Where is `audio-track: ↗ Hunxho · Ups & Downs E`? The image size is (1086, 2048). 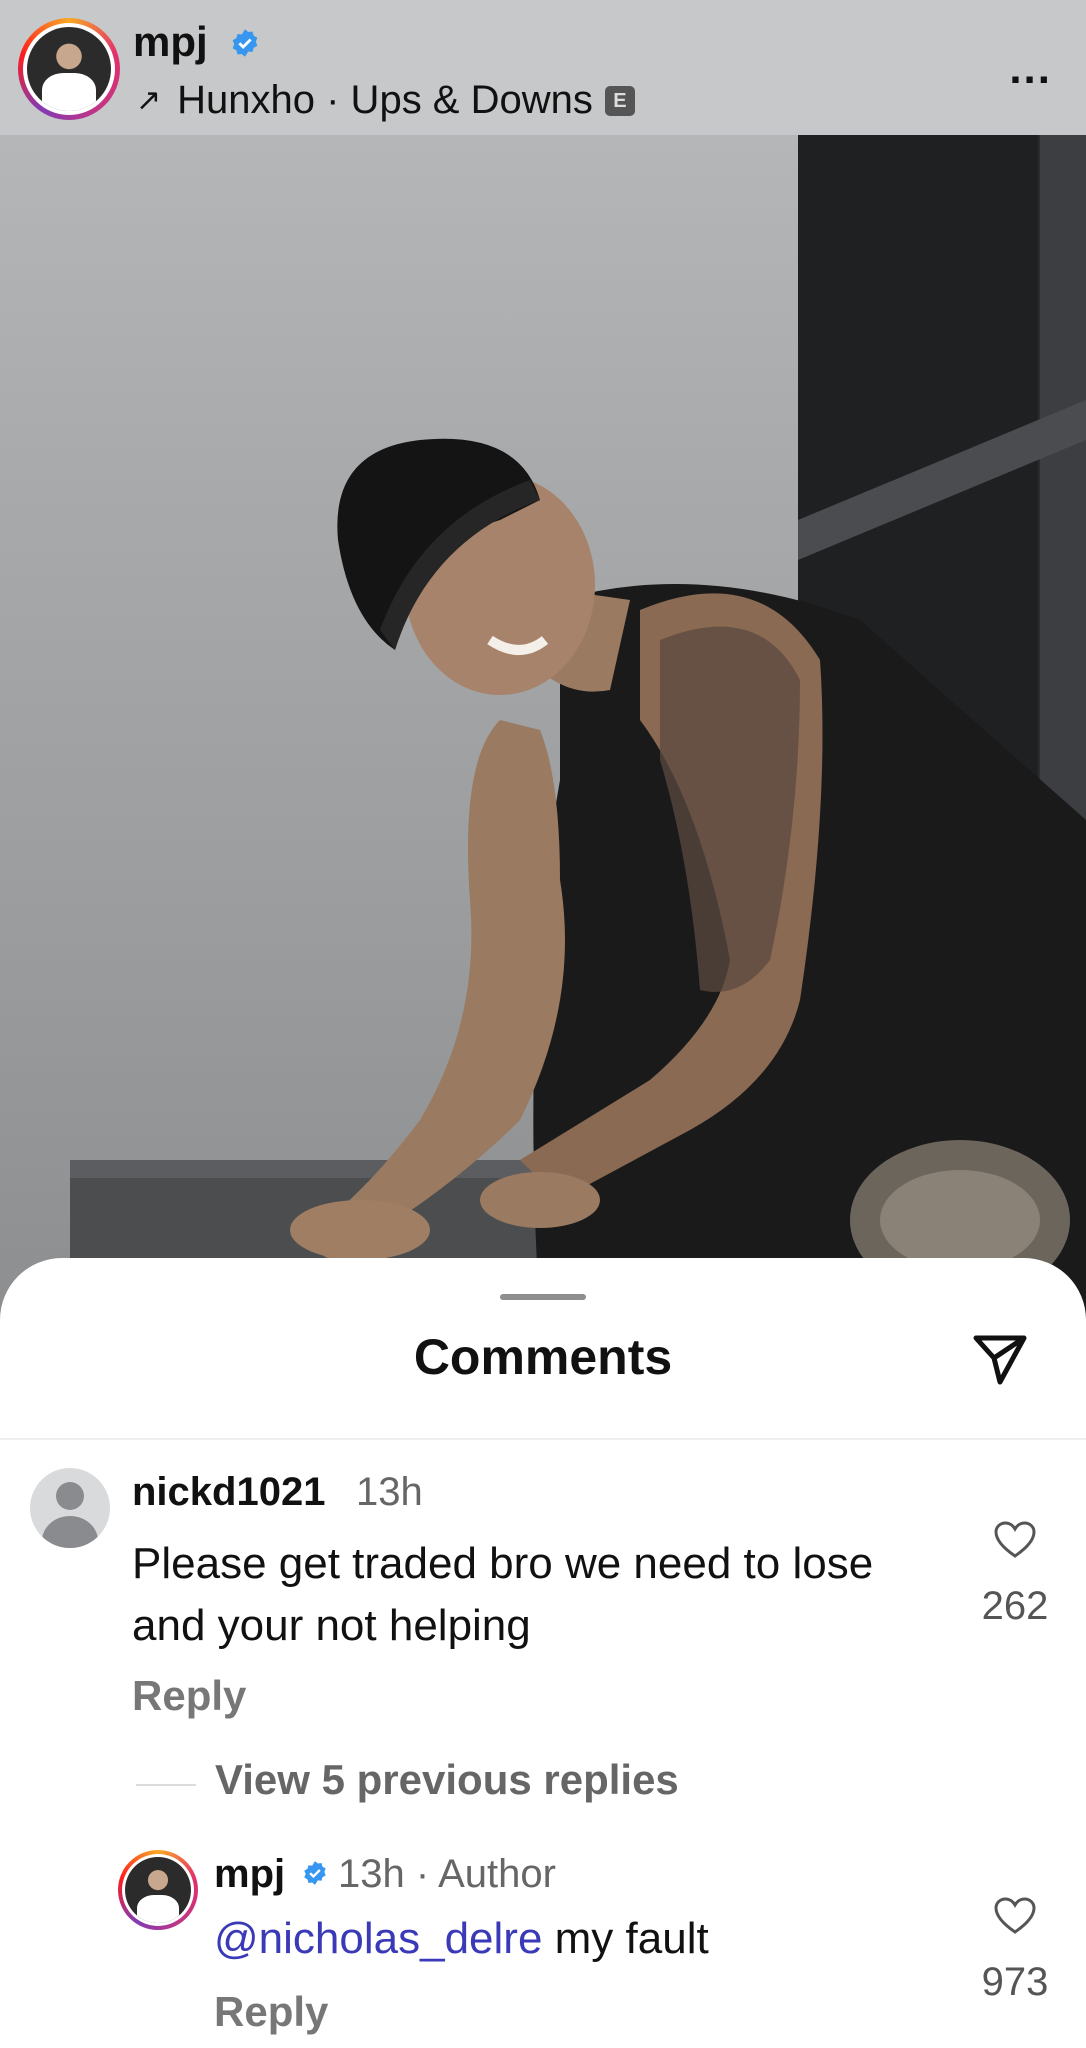
audio-track: ↗ Hunxho · Ups & Downs E is located at coordinates (385, 100).